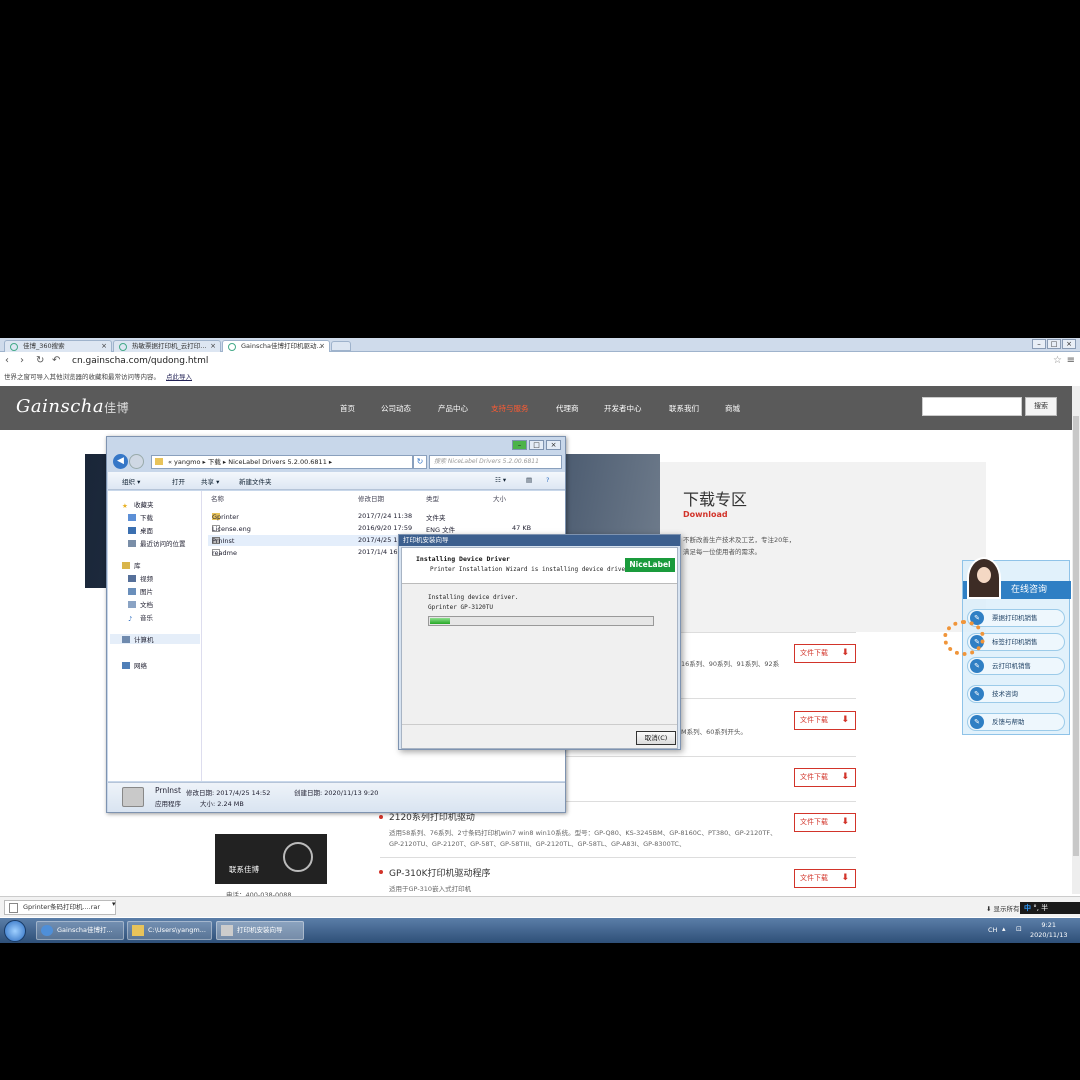 The image size is (1080, 1080). Describe the element at coordinates (1019, 929) in the screenshot. I see `network-tray-icon: ⊡` at that location.